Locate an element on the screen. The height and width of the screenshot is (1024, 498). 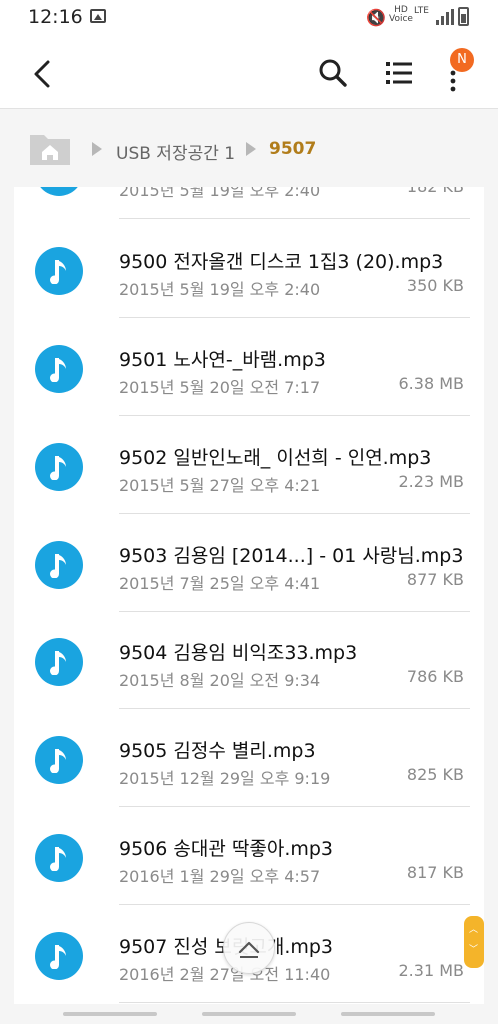
file-size: 786 KB is located at coordinates (435, 676).